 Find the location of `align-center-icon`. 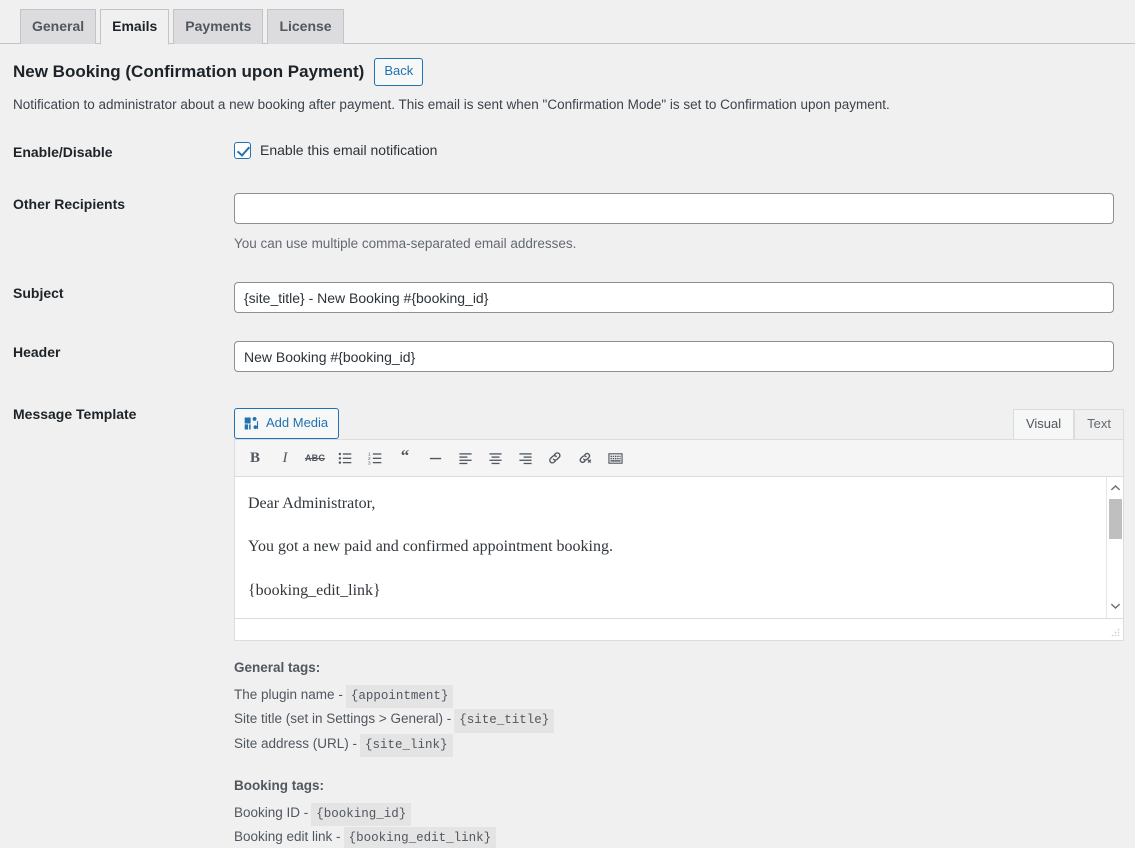

align-center-icon is located at coordinates (495, 458).